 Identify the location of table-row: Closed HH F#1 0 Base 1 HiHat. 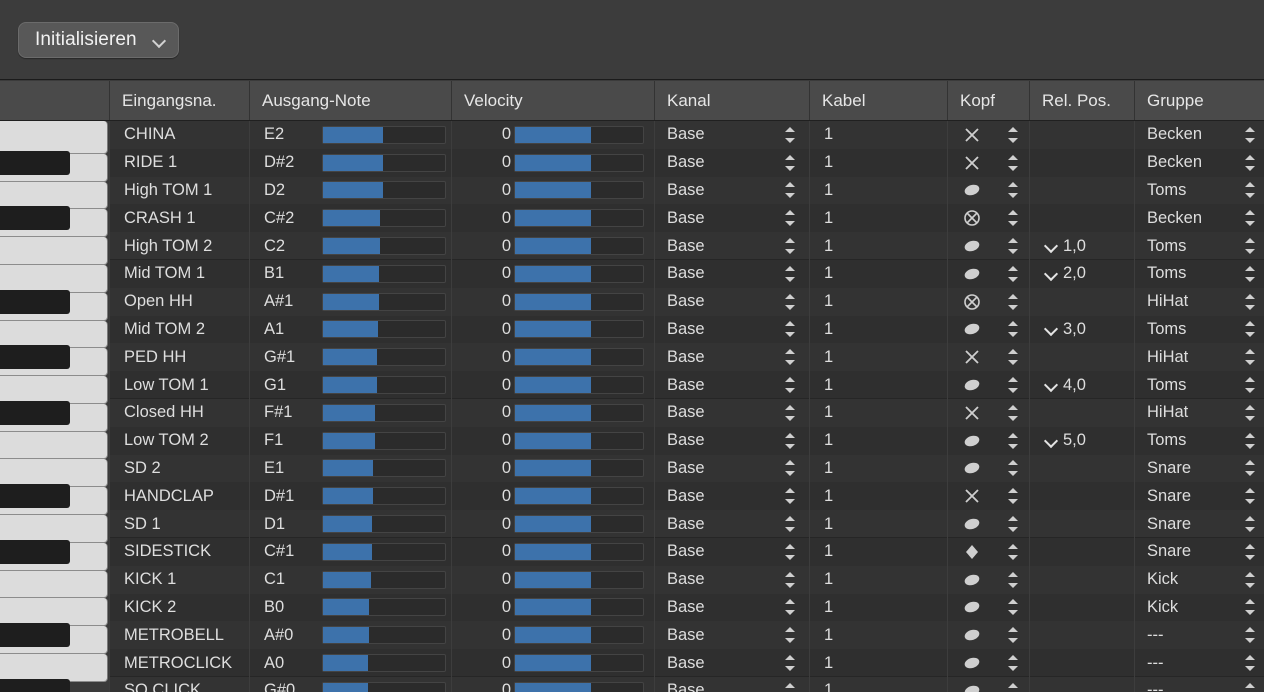
(632, 412).